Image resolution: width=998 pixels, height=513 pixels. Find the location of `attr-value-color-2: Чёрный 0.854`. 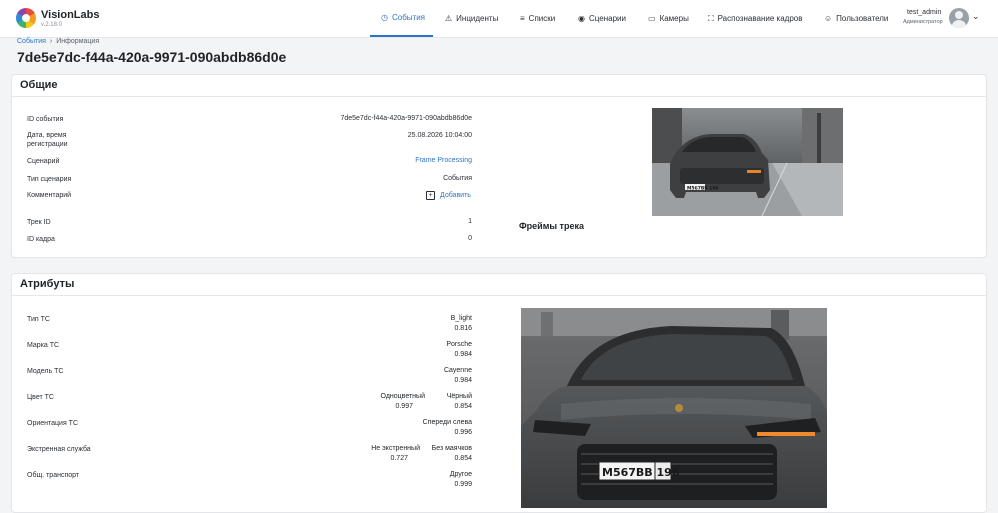

attr-value-color-2: Чёрный 0.854 is located at coordinates (459, 401).